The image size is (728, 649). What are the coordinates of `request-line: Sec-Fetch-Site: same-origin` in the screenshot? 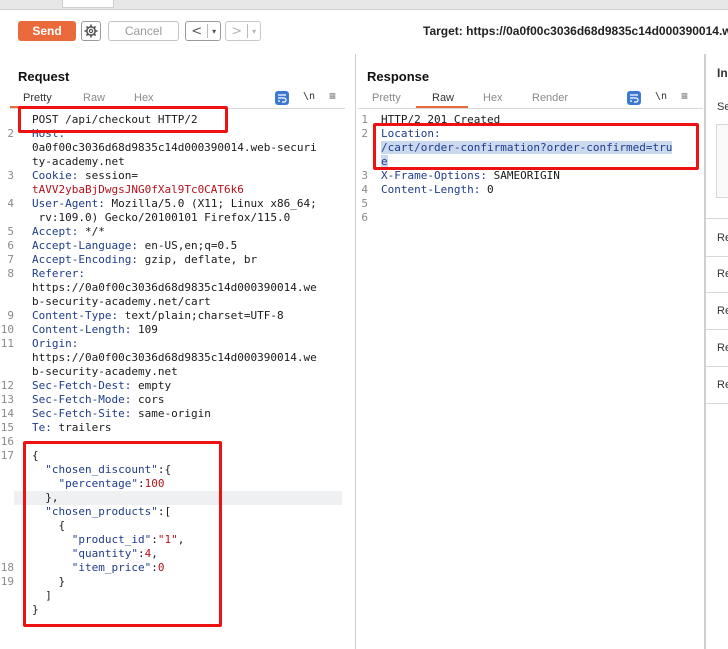 It's located at (121, 414).